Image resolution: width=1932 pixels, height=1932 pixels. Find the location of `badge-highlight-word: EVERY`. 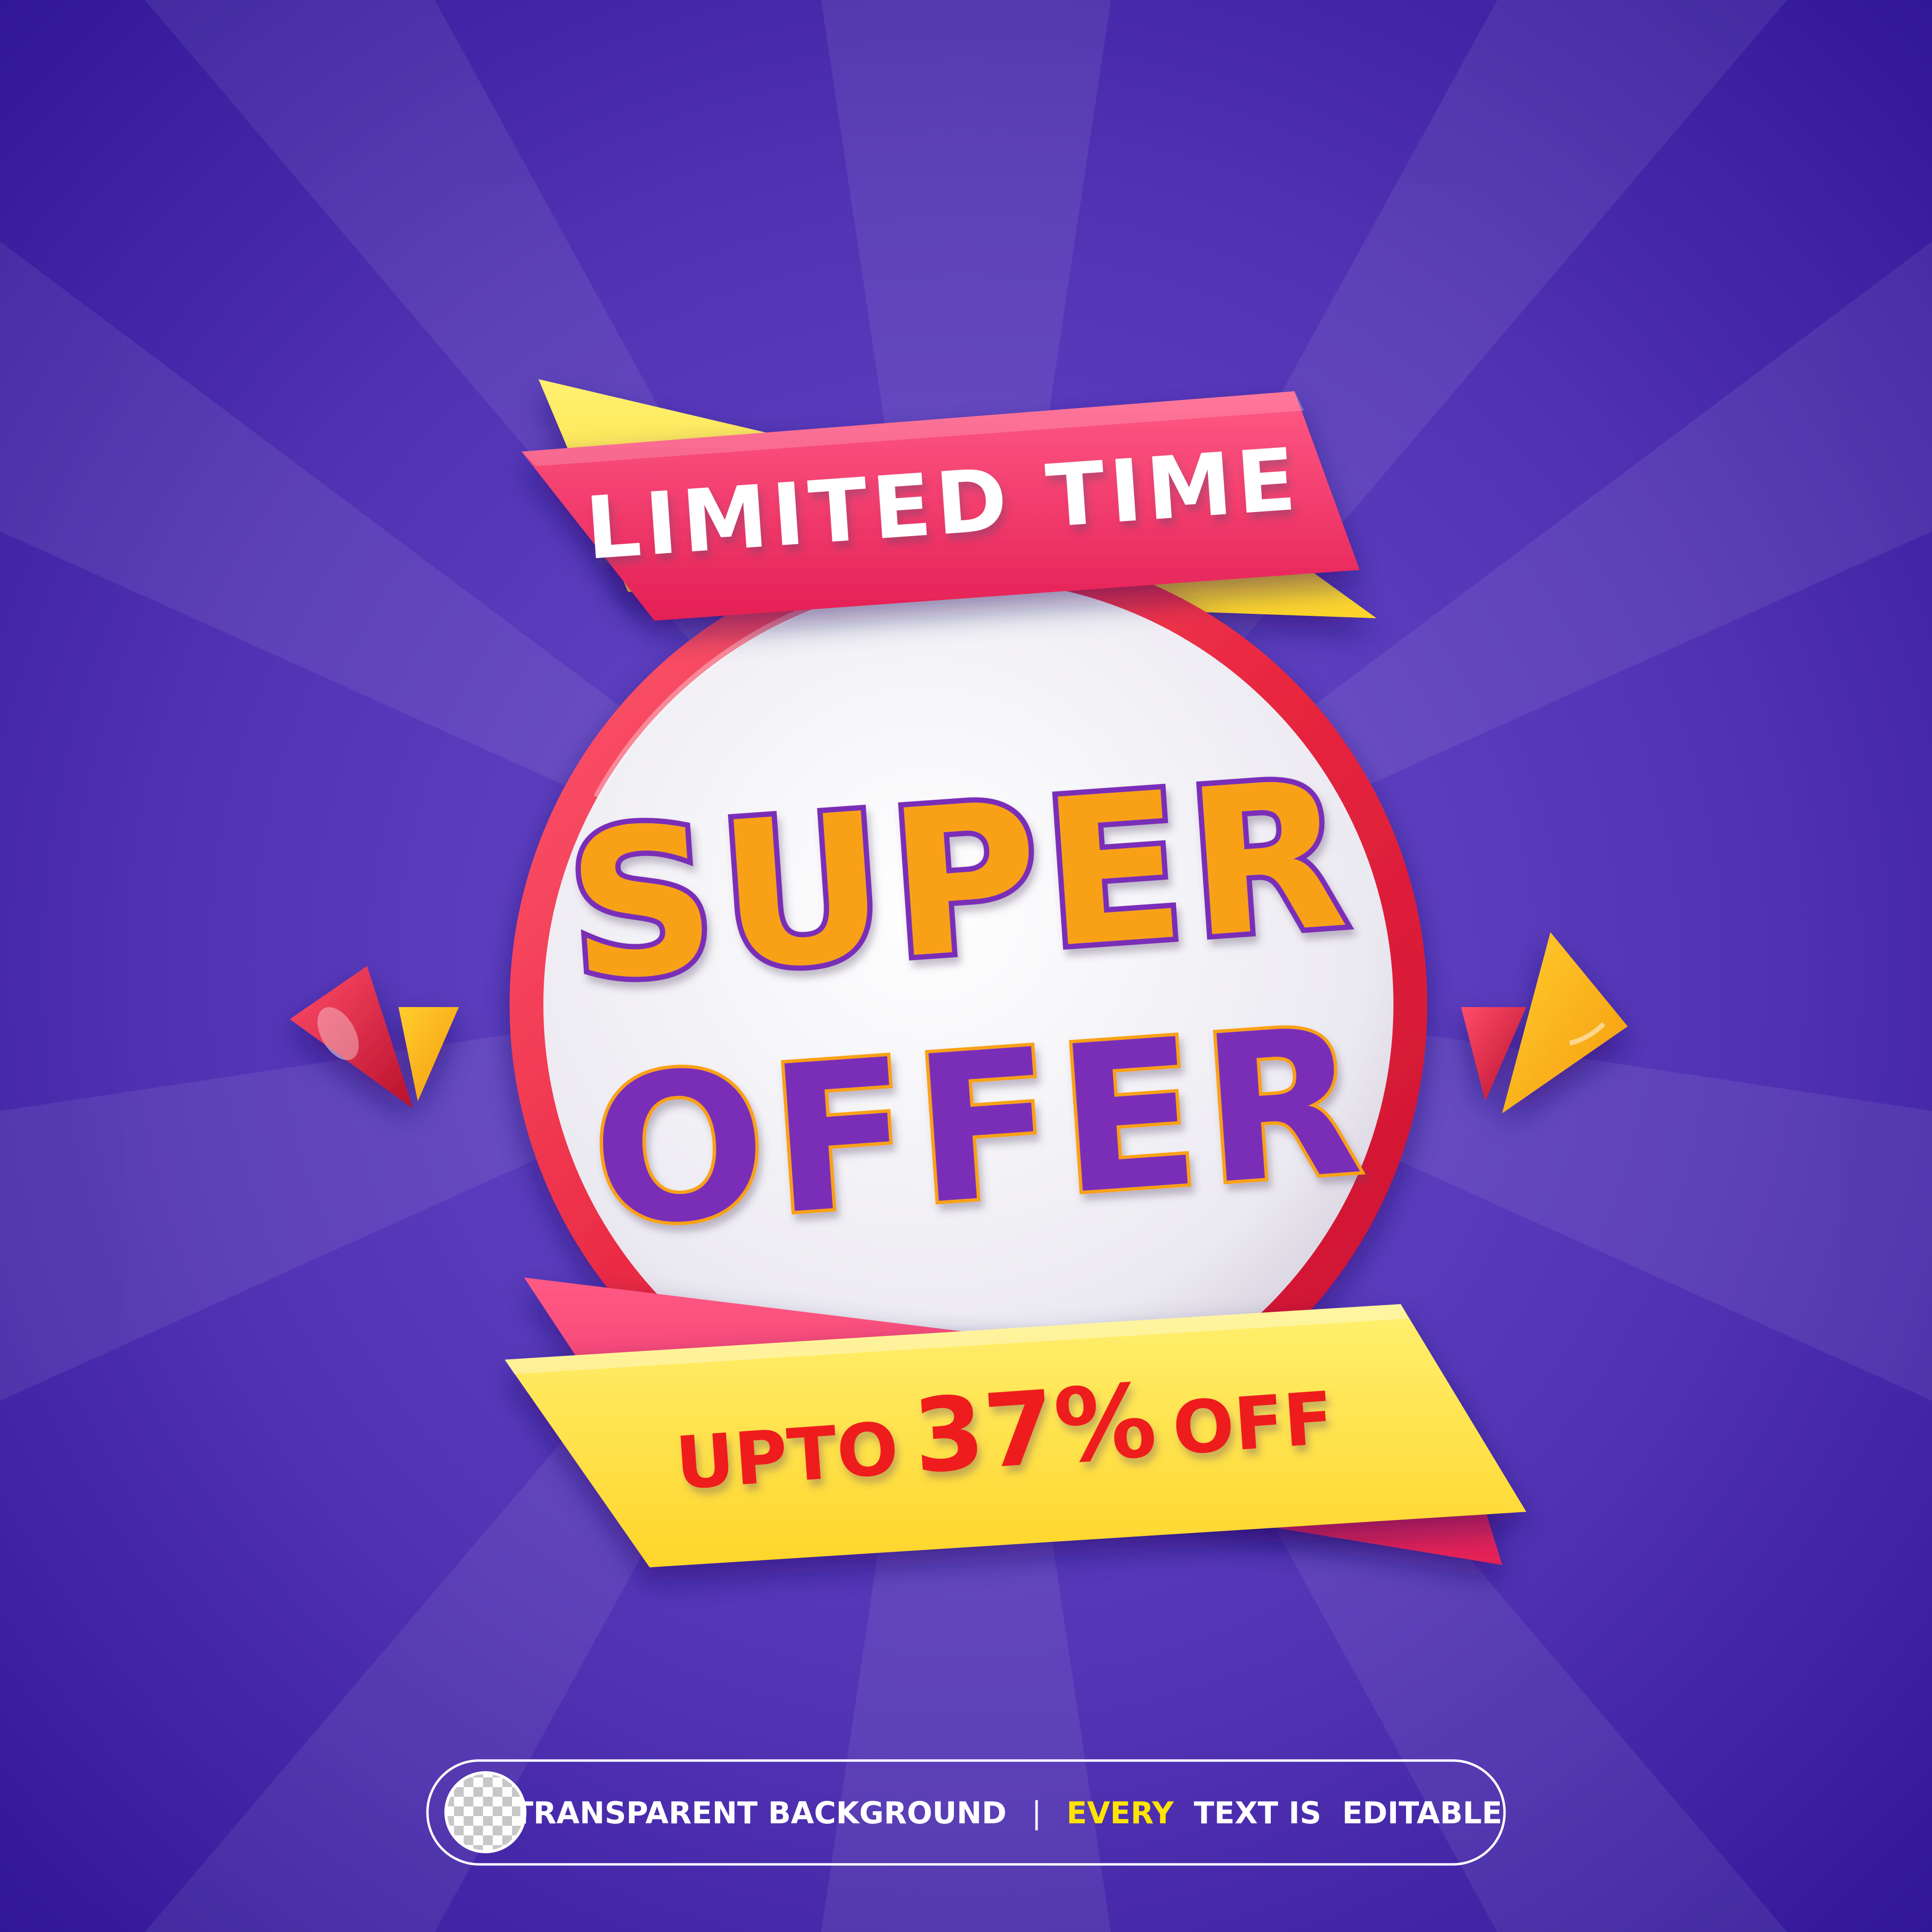

badge-highlight-word: EVERY is located at coordinates (1120, 1813).